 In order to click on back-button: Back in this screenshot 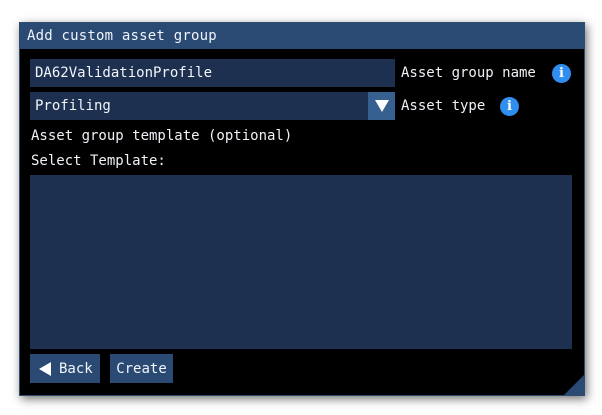, I will do `click(65, 368)`.